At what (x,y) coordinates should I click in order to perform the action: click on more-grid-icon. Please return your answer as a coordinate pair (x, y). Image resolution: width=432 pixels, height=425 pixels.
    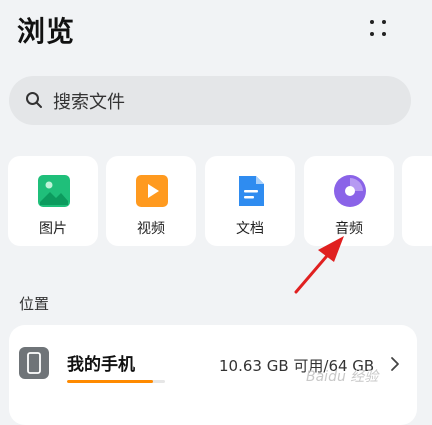
    Looking at the image, I should click on (378, 29).